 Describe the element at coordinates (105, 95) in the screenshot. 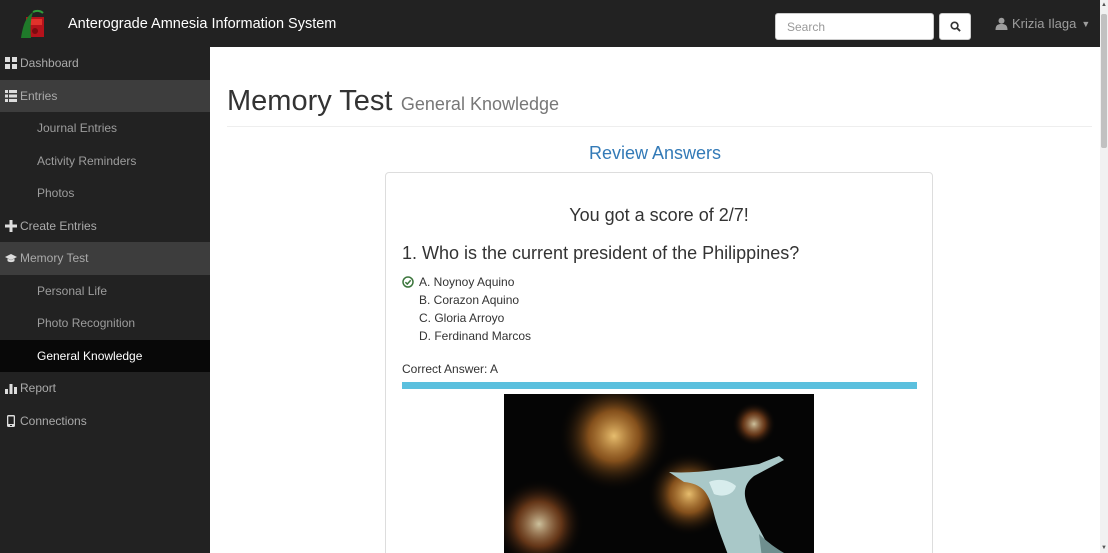

I see `sidebar-item-entries: Entries` at that location.